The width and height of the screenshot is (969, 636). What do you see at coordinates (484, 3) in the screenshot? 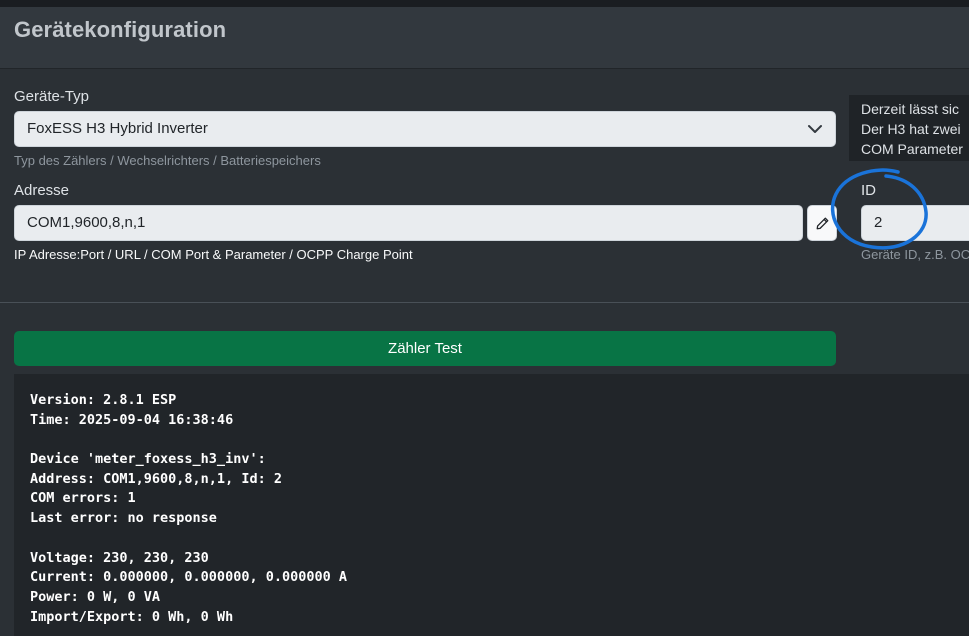
I see `top-strip` at bounding box center [484, 3].